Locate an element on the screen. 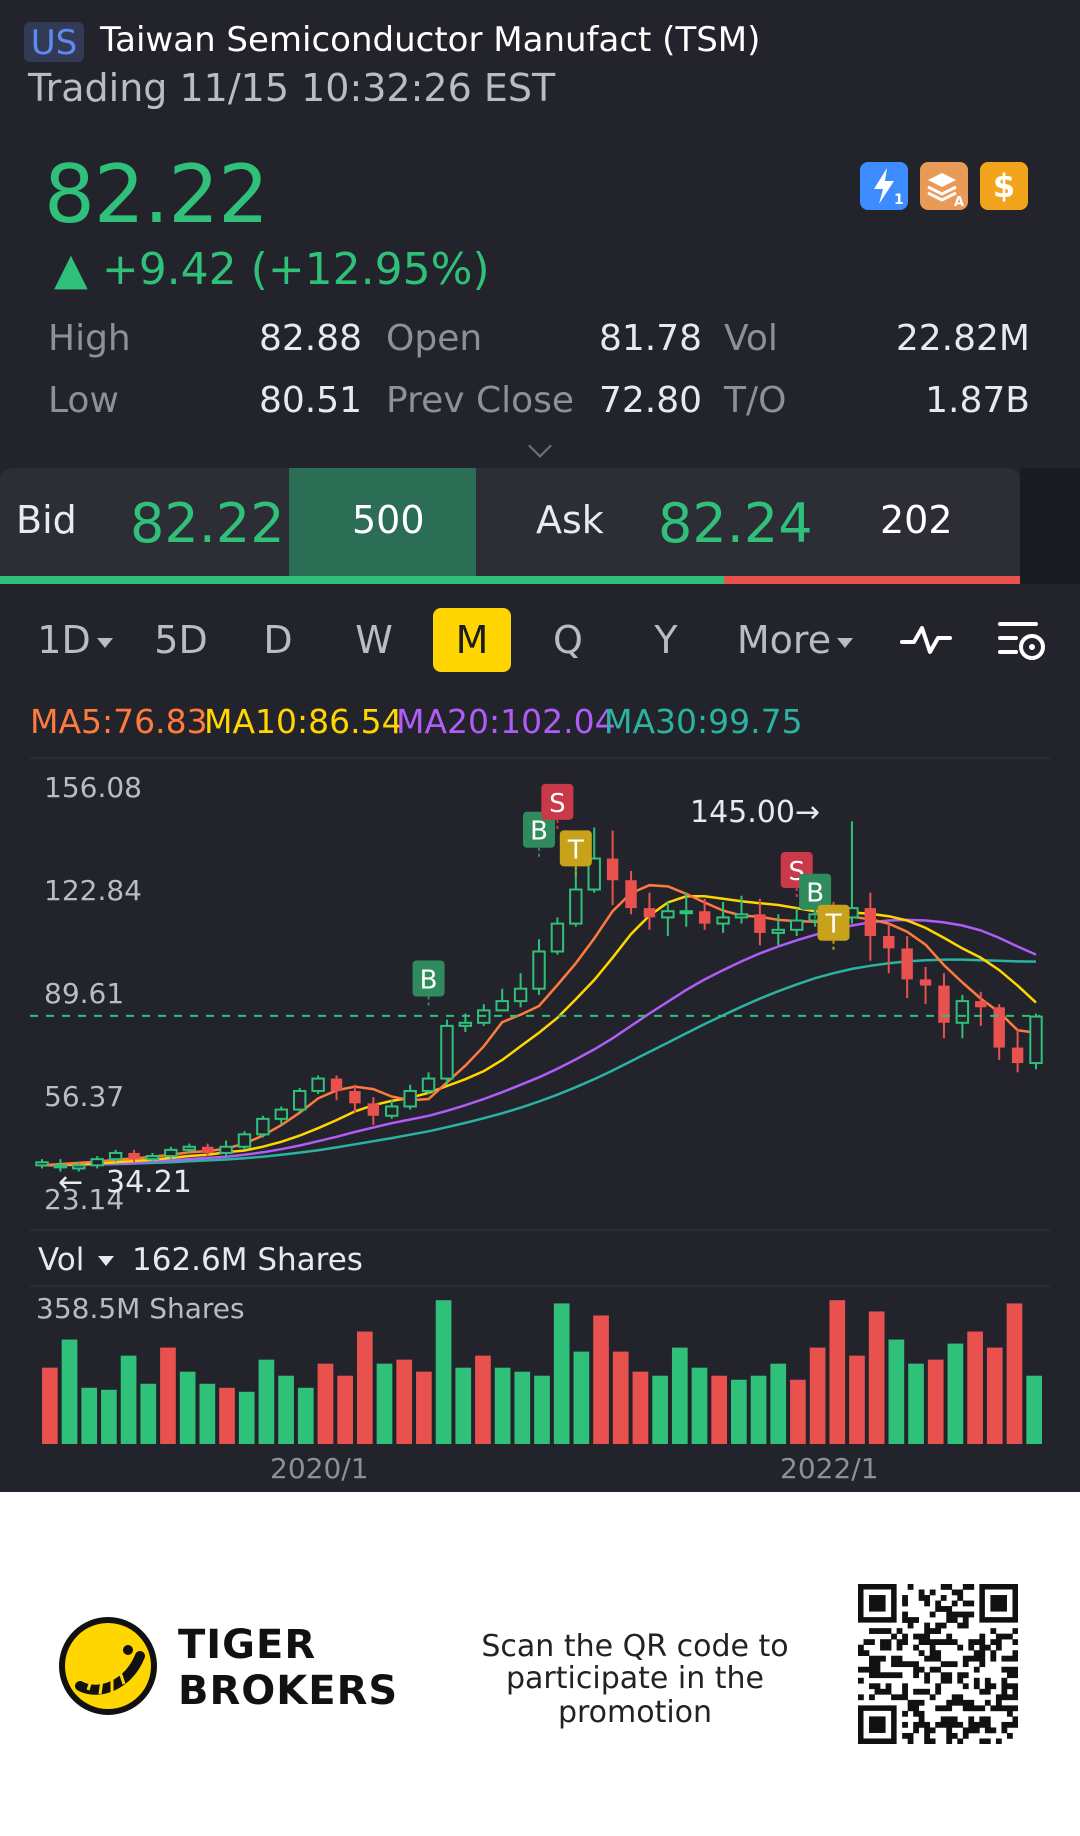 The image size is (1080, 1836). chart-settings-icon is located at coordinates (1023, 641).